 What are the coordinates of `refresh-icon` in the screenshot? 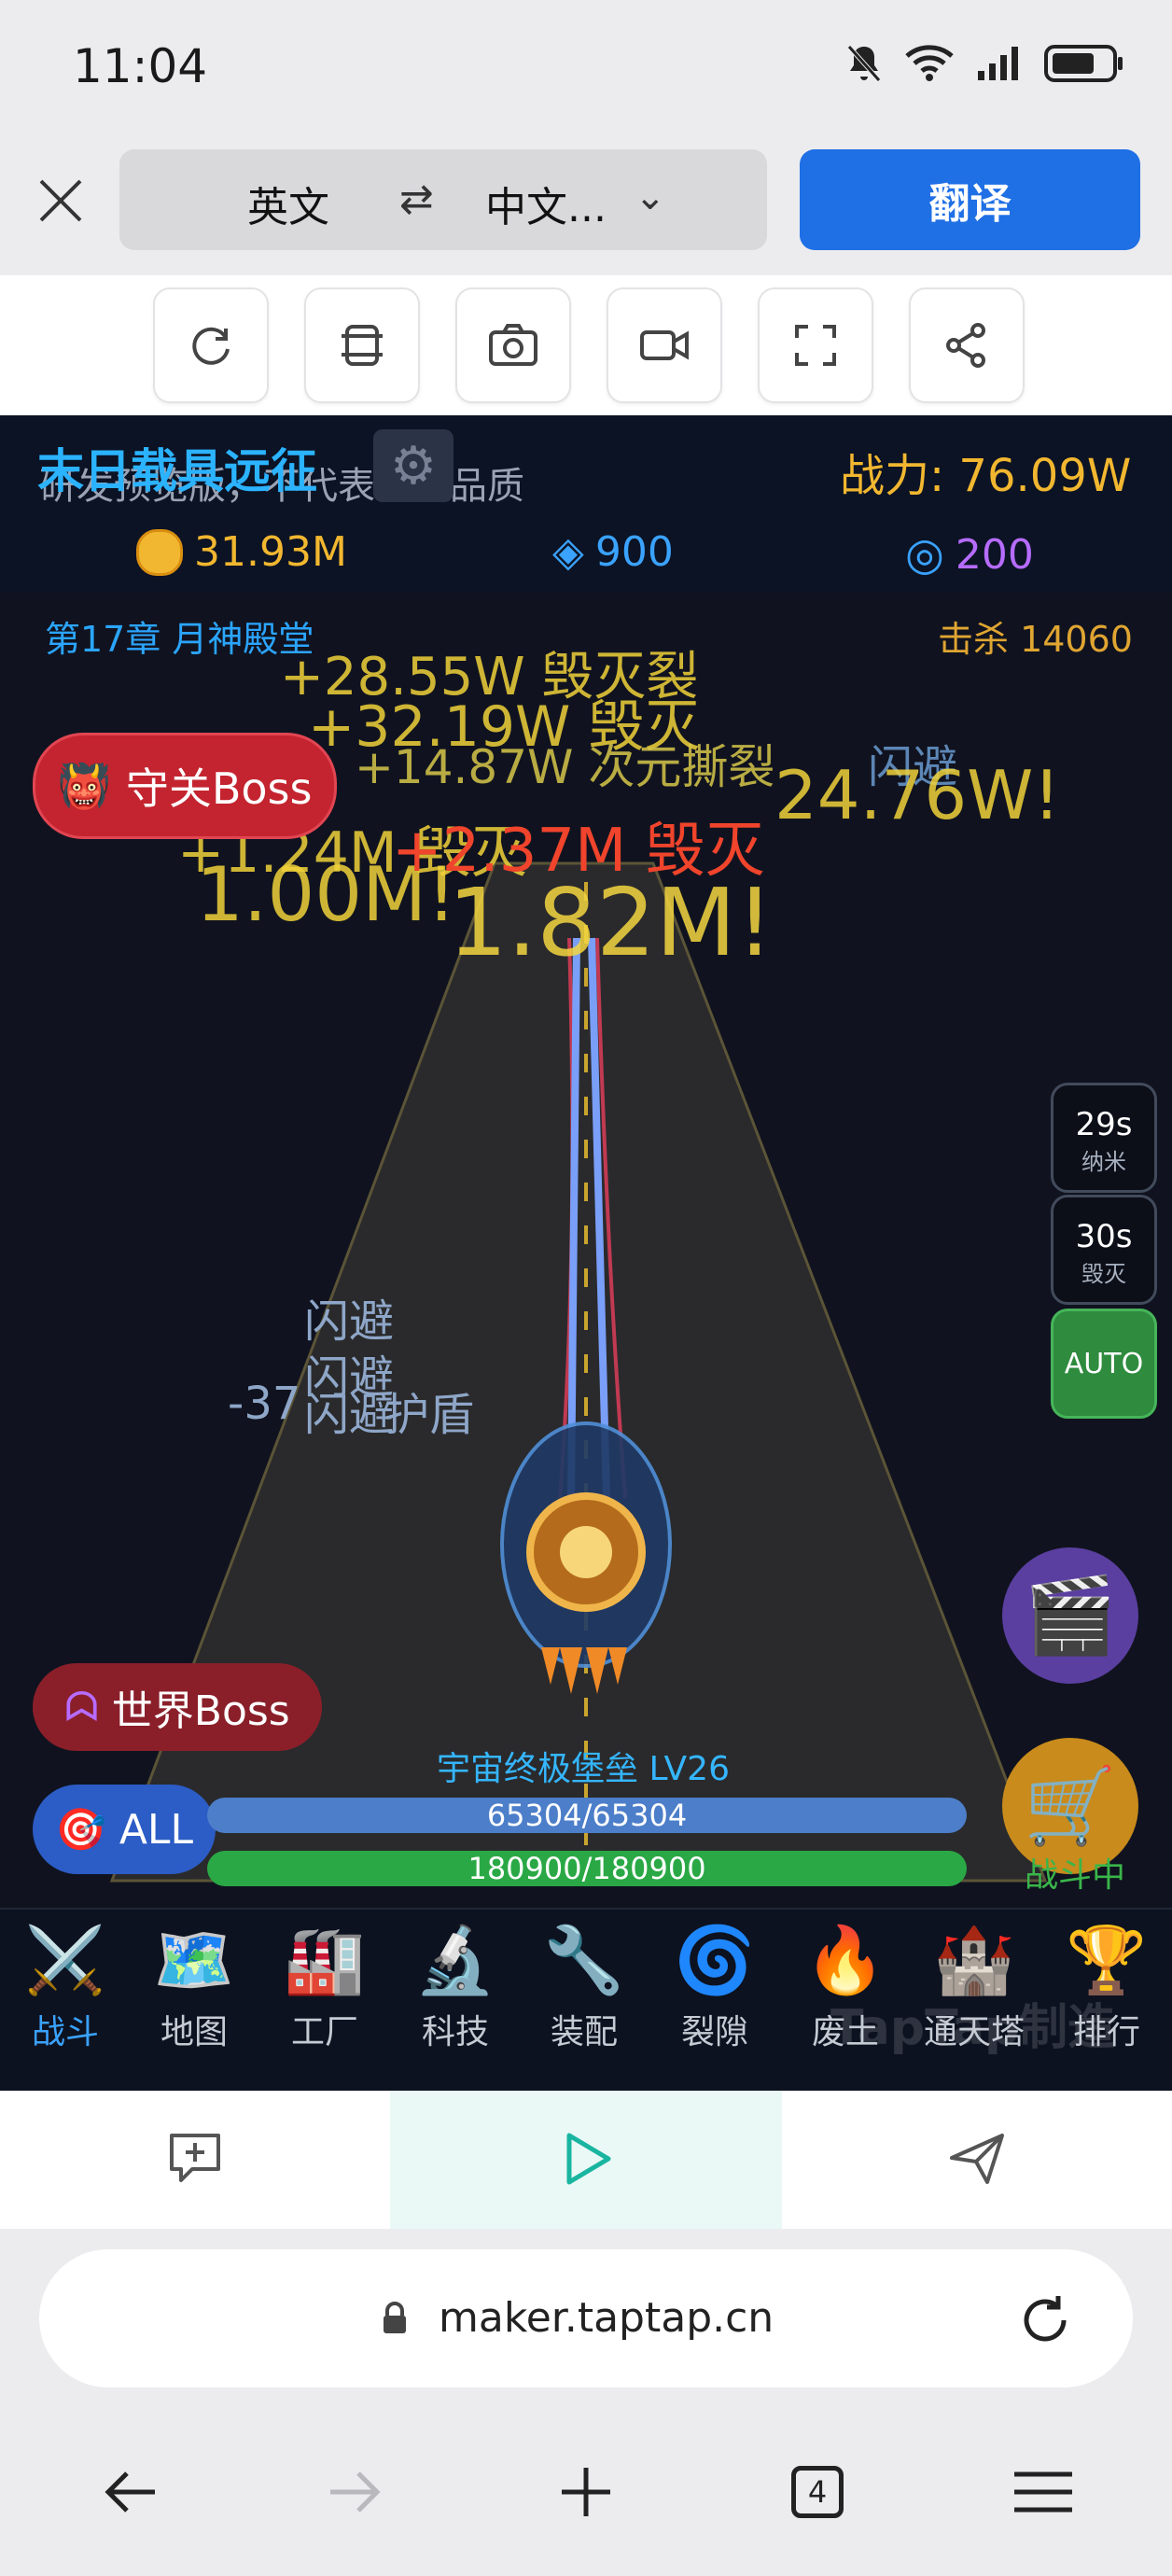 It's located at (211, 346).